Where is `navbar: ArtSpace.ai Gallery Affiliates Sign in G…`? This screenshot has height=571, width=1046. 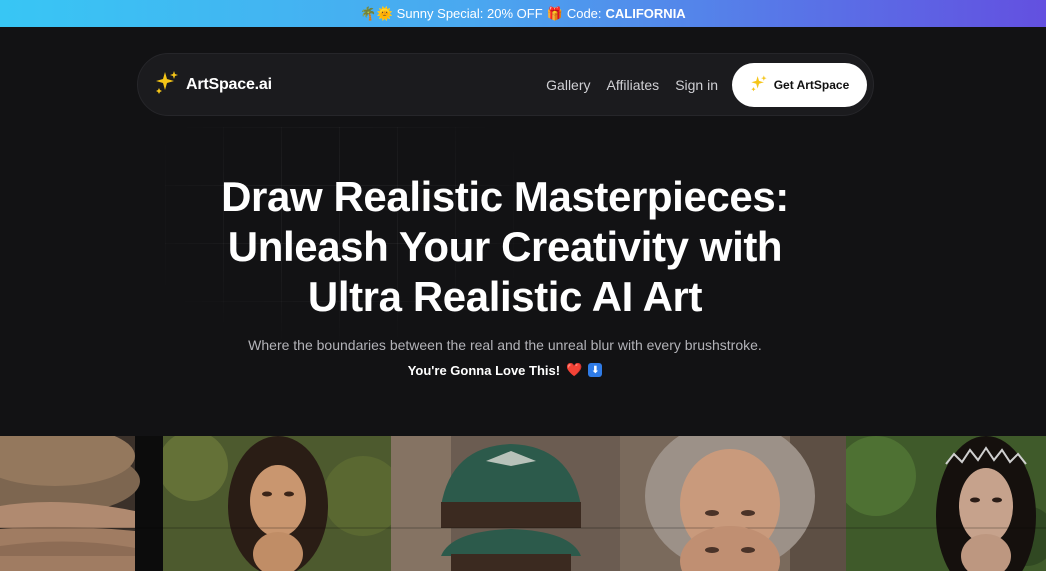
navbar: ArtSpace.ai Gallery Affiliates Sign in G… is located at coordinates (505, 84).